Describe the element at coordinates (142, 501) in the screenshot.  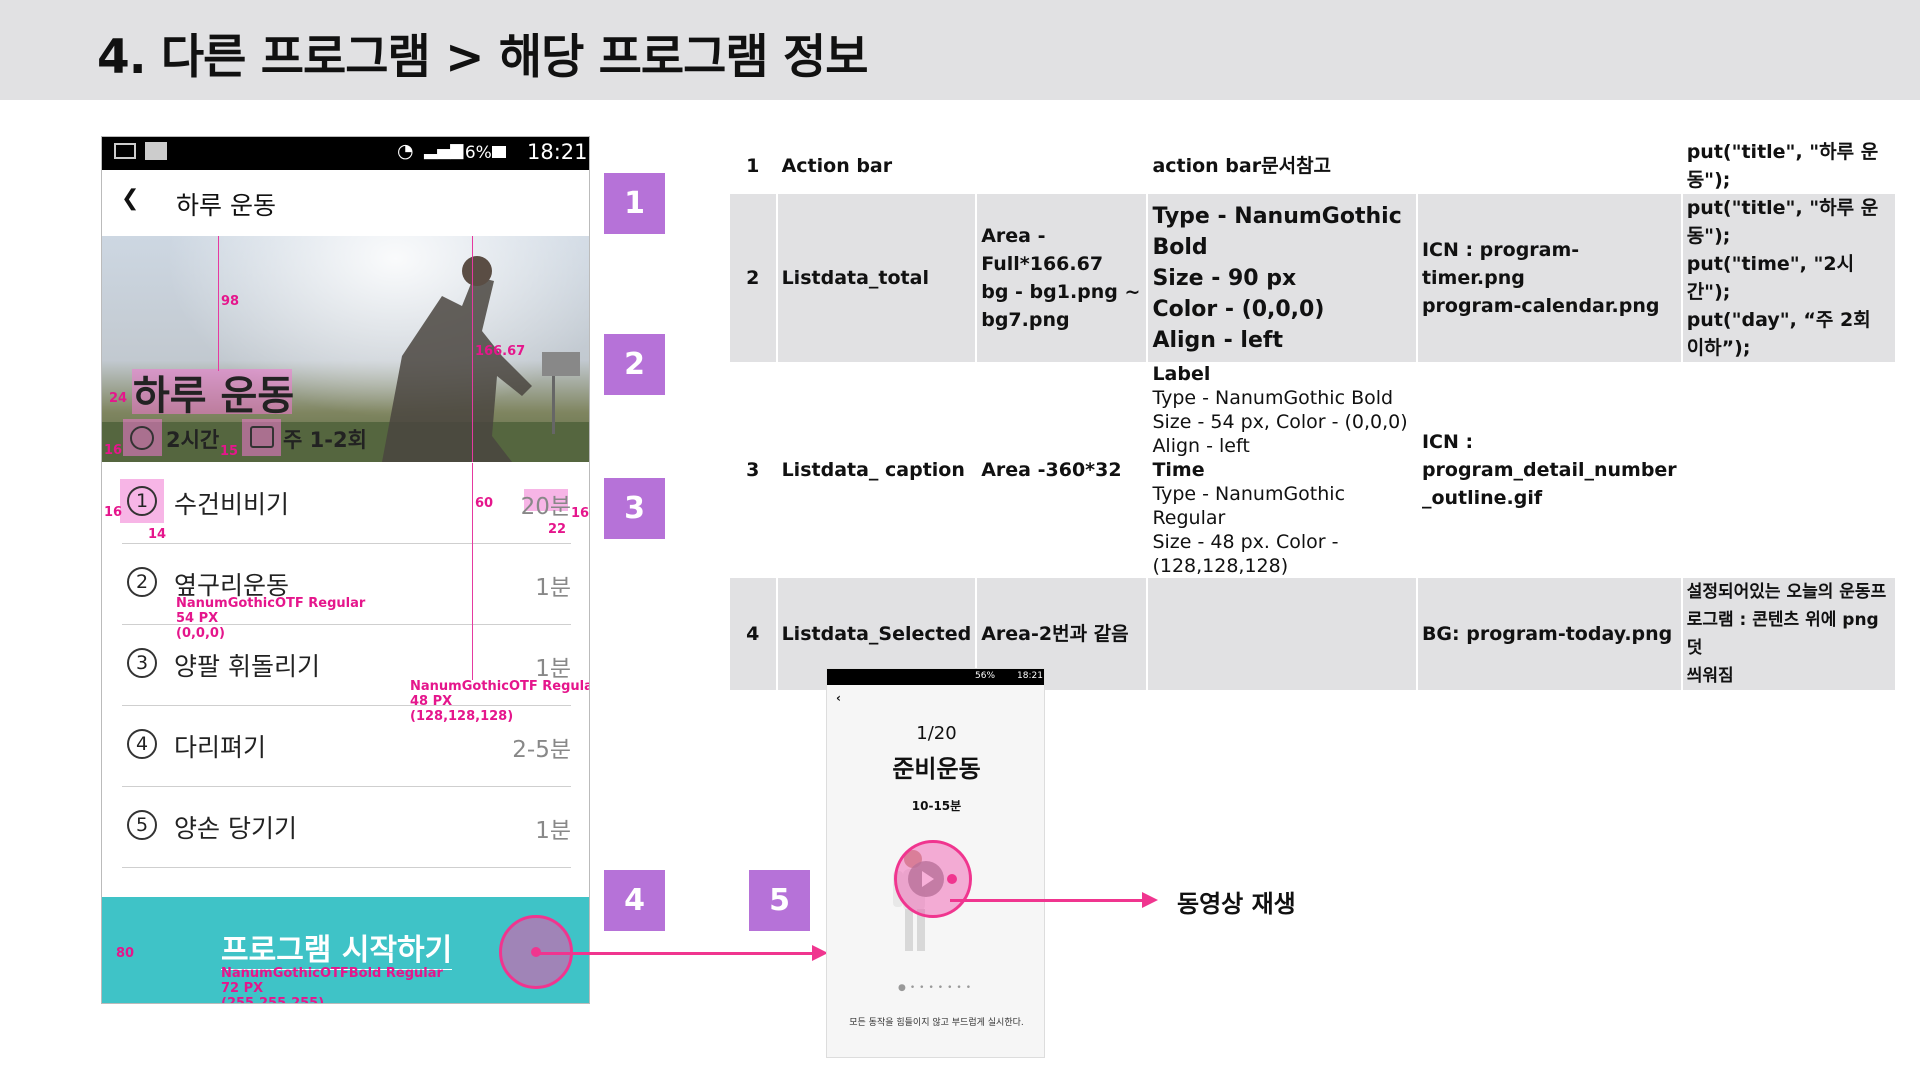
I see `step-number: 1` at that location.